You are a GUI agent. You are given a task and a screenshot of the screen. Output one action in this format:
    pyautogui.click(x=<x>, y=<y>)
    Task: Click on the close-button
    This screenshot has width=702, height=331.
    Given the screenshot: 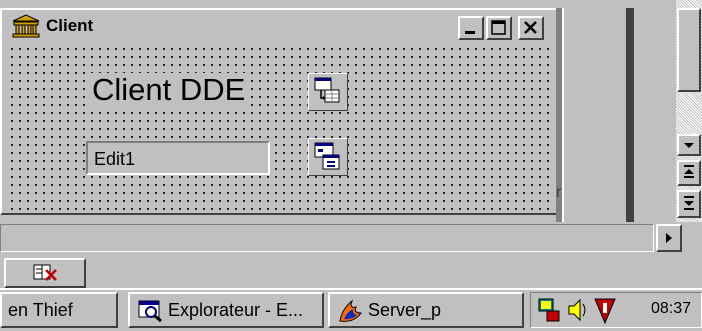 What is the action you would take?
    pyautogui.click(x=531, y=28)
    